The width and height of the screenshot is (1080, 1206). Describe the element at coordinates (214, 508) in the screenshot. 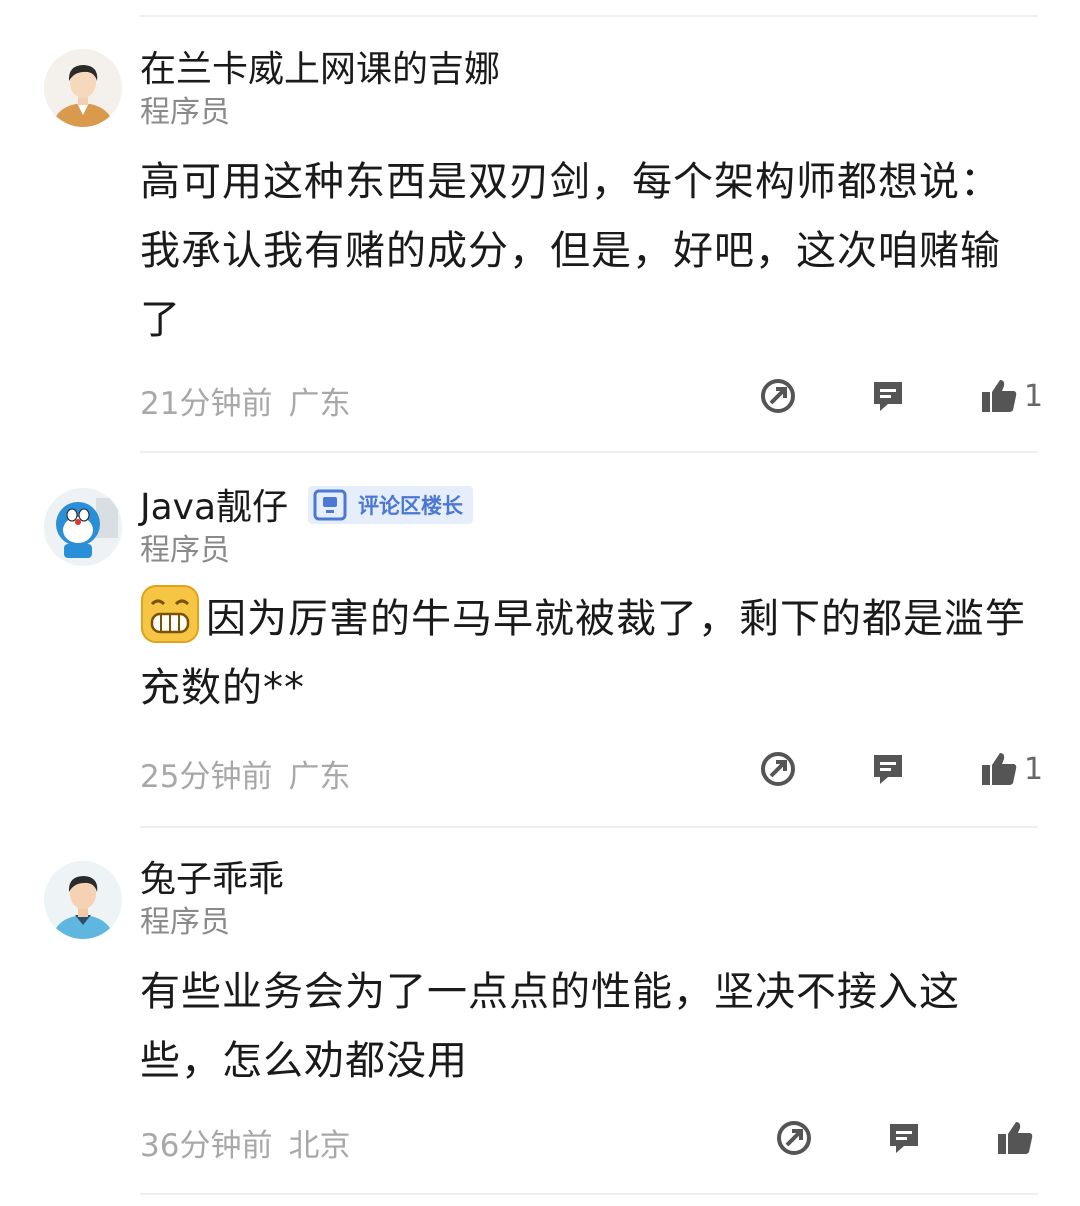

I see `username: Java靓仔` at that location.